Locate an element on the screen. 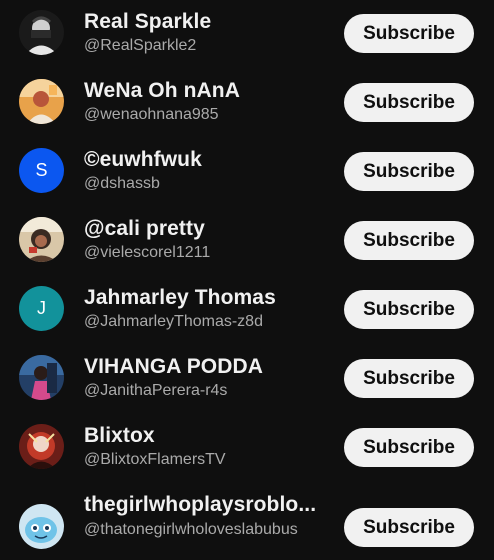  channel-name: @cali pretty is located at coordinates (144, 229).